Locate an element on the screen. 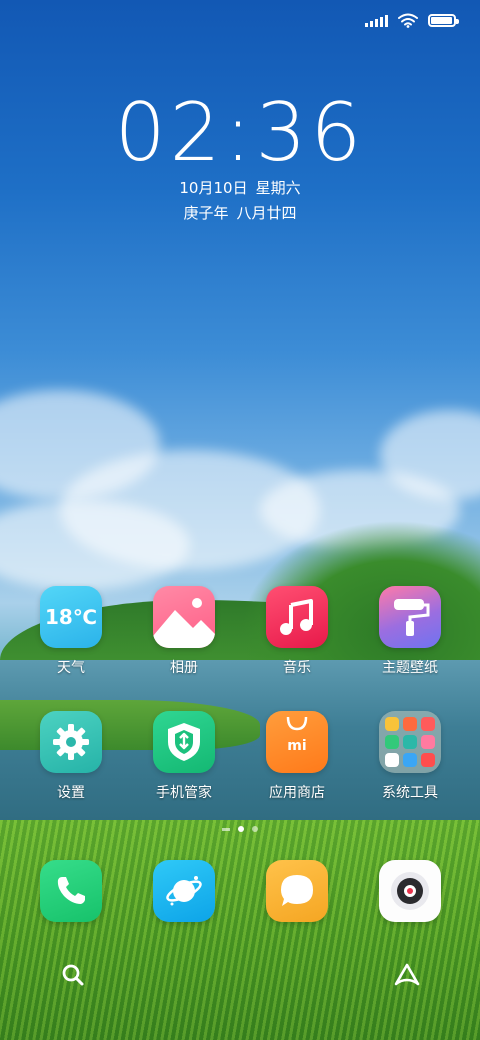 This screenshot has width=480, height=1040. app-music: 音乐 is located at coordinates (297, 631).